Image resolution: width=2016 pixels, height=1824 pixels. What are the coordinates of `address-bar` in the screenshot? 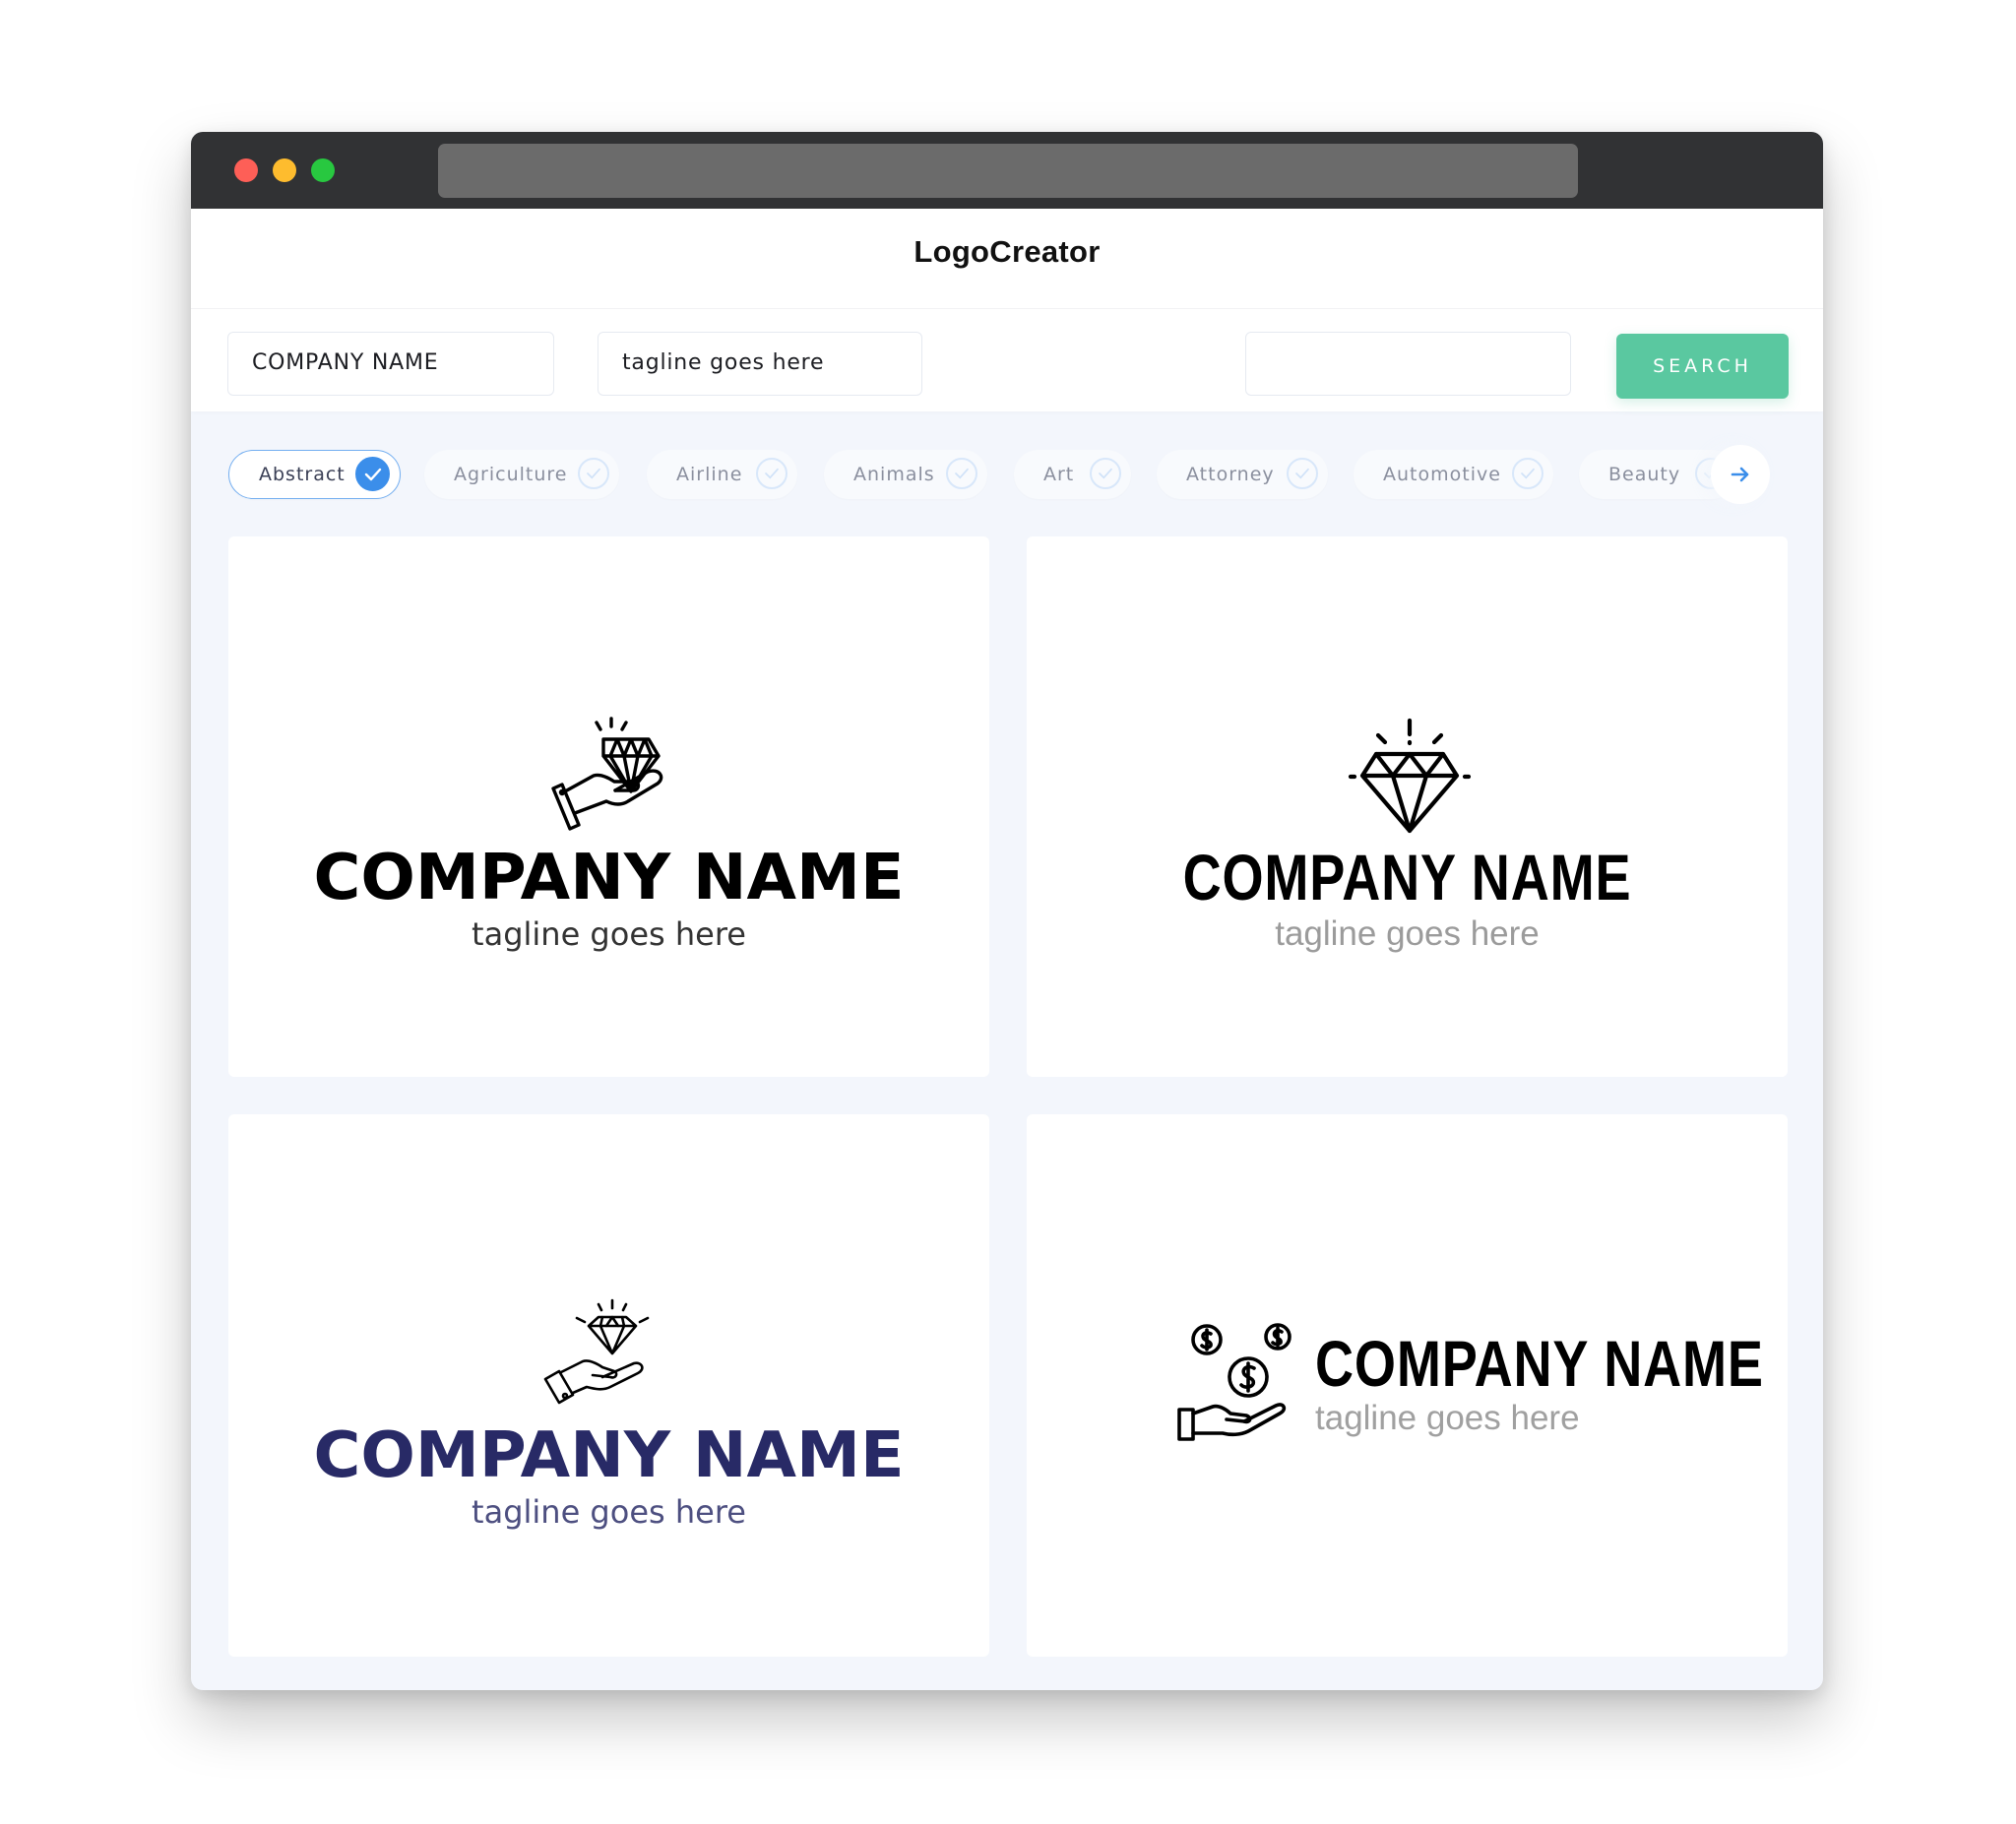 It's located at (1008, 171).